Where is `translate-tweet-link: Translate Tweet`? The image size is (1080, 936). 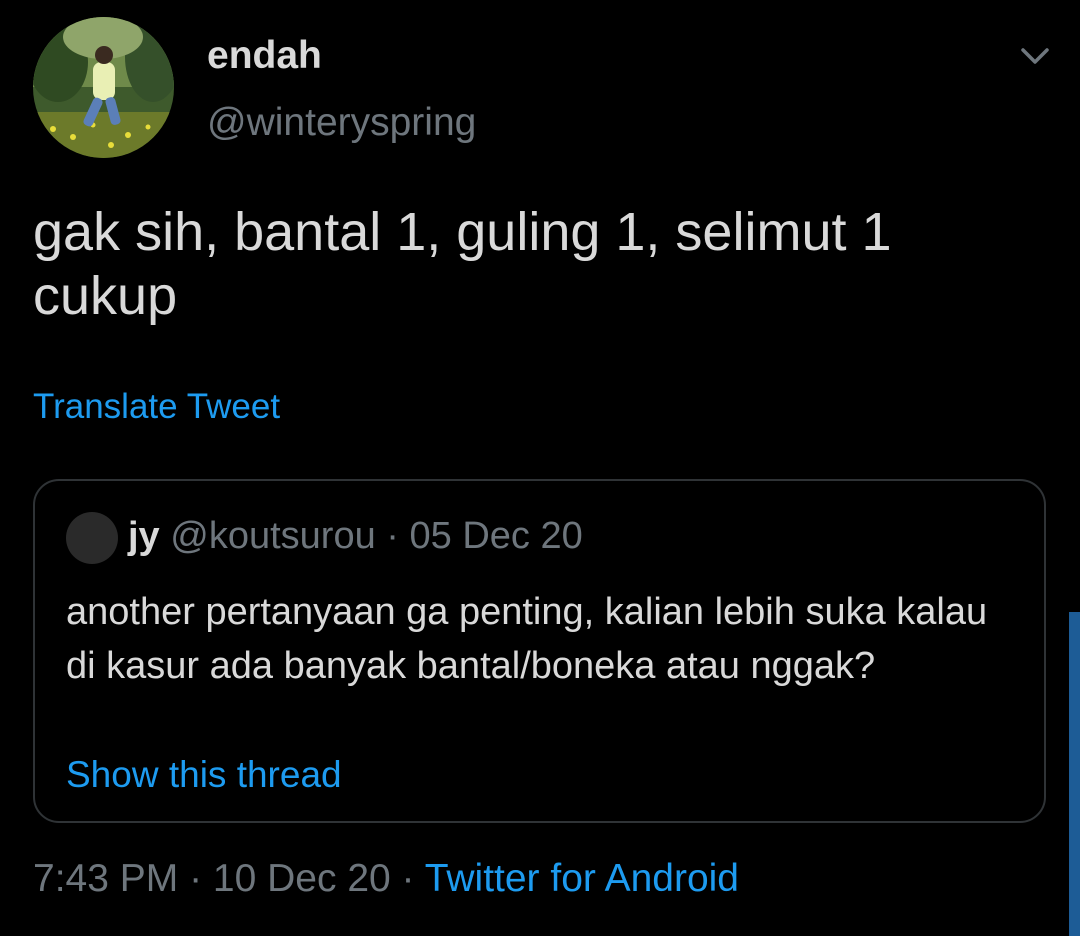
translate-tweet-link: Translate Tweet is located at coordinates (156, 407).